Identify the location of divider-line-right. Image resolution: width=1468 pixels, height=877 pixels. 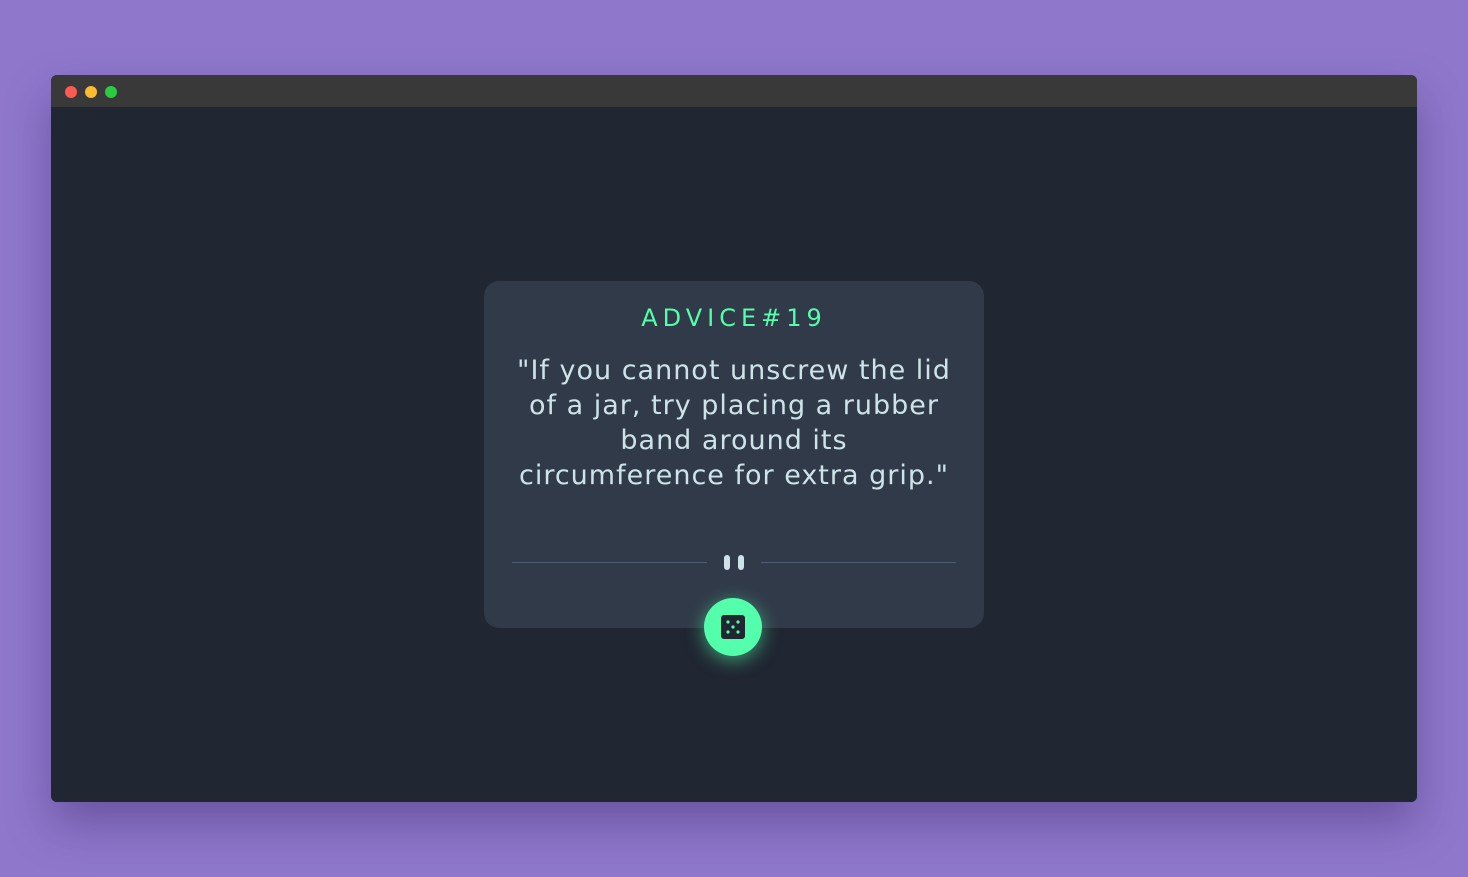
(858, 562).